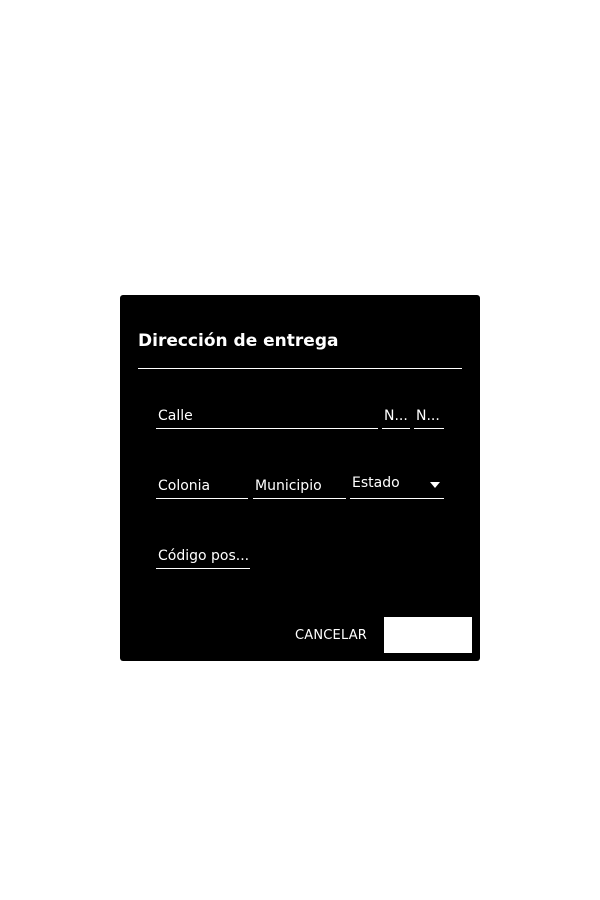  What do you see at coordinates (238, 341) in the screenshot?
I see `dialog-title: Dirección de entrega` at bounding box center [238, 341].